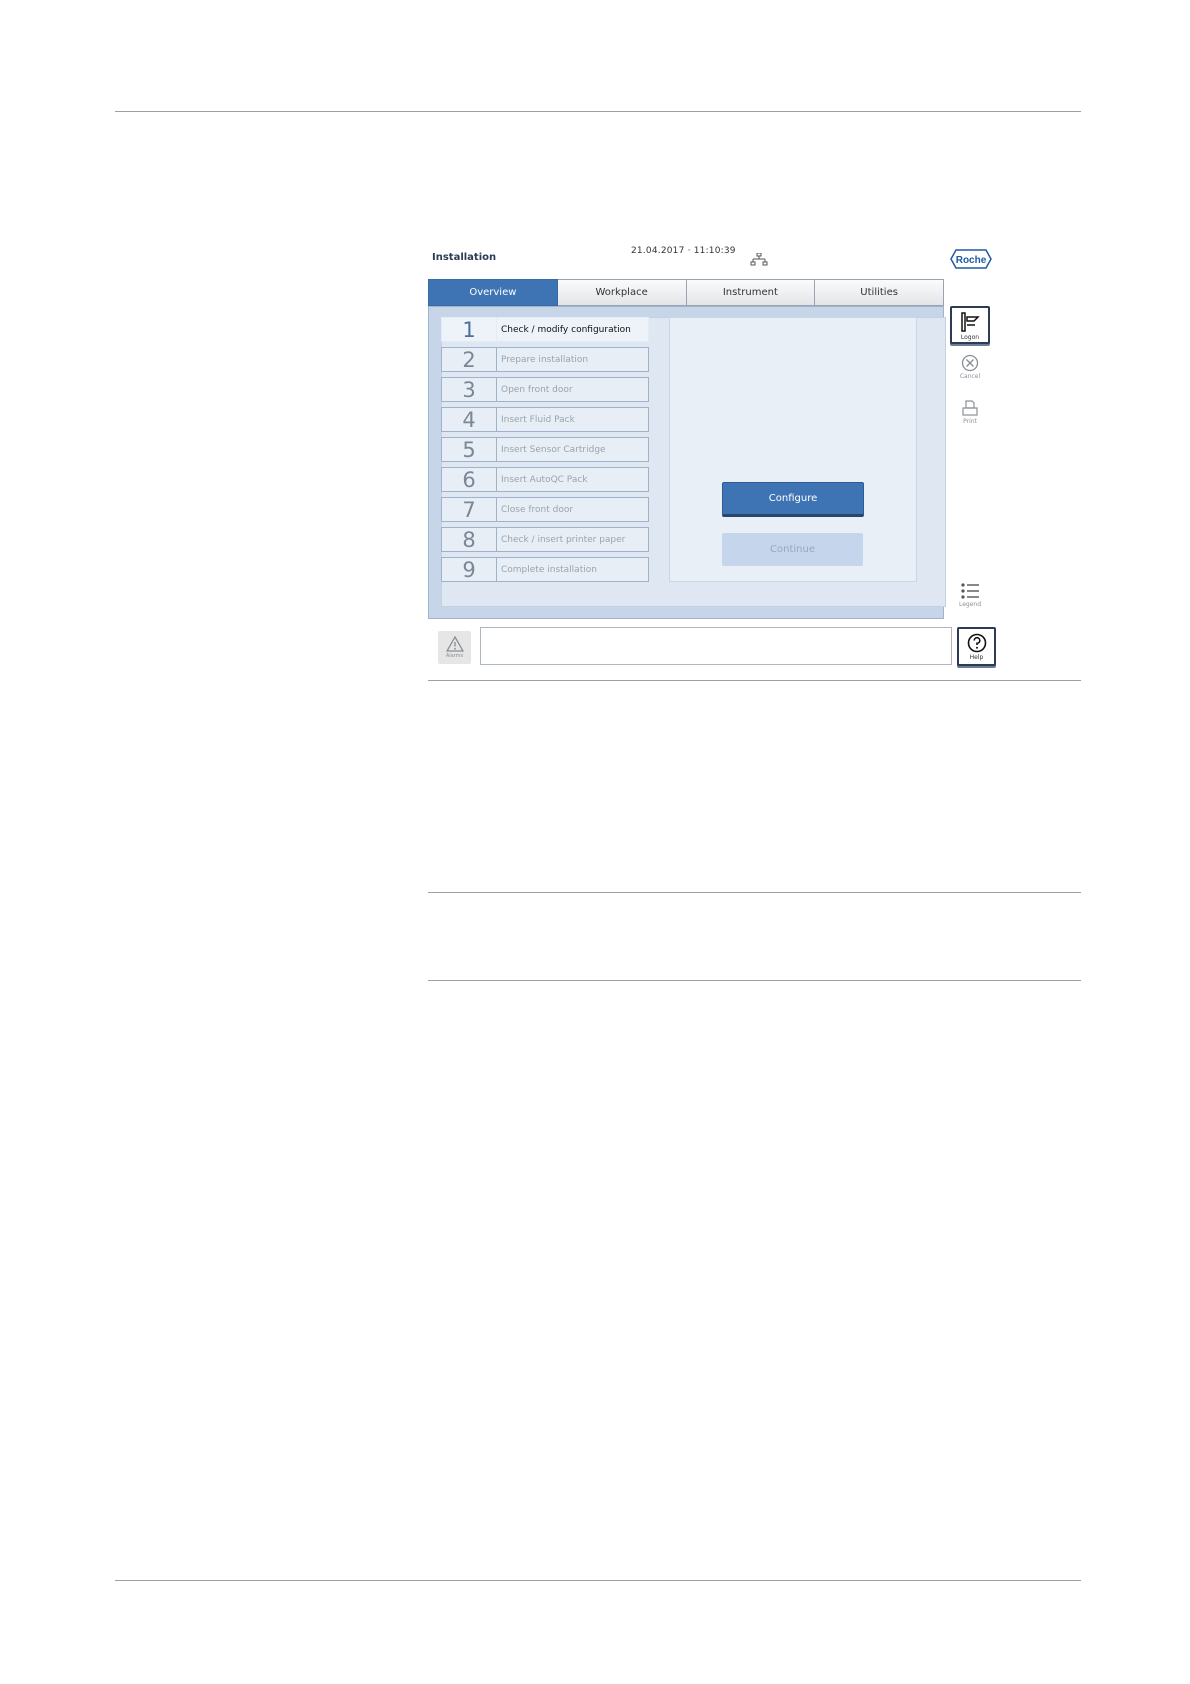 This screenshot has height=1684, width=1190. I want to click on help-label: Help, so click(976, 657).